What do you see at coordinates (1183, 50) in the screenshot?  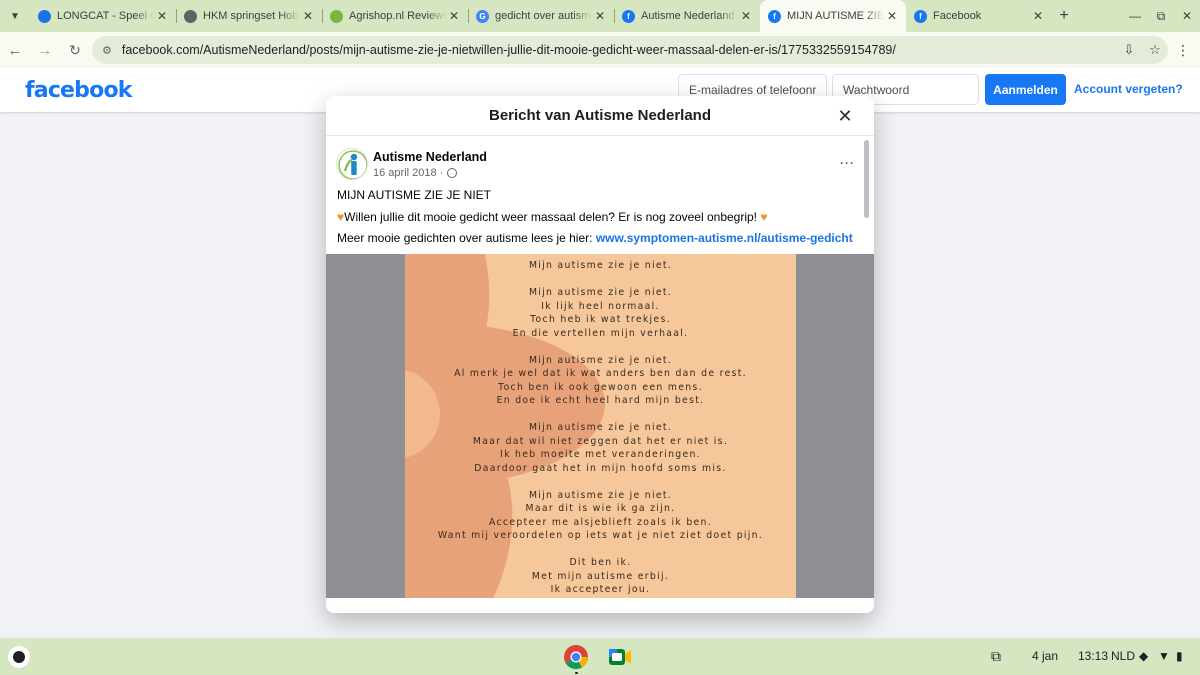 I see `browser-menu-icon: ⋮` at bounding box center [1183, 50].